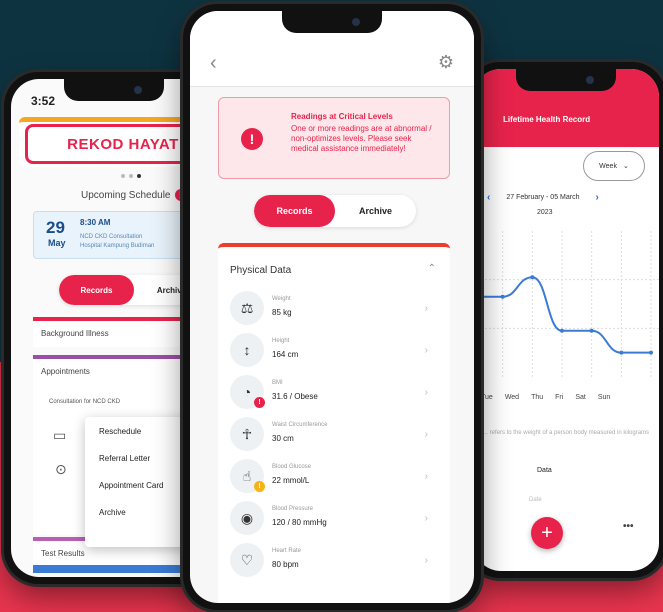  What do you see at coordinates (334, 519) in the screenshot?
I see `physical-data-row: ◉ Blood Pressure 120 / 80 mmHg ›` at bounding box center [334, 519].